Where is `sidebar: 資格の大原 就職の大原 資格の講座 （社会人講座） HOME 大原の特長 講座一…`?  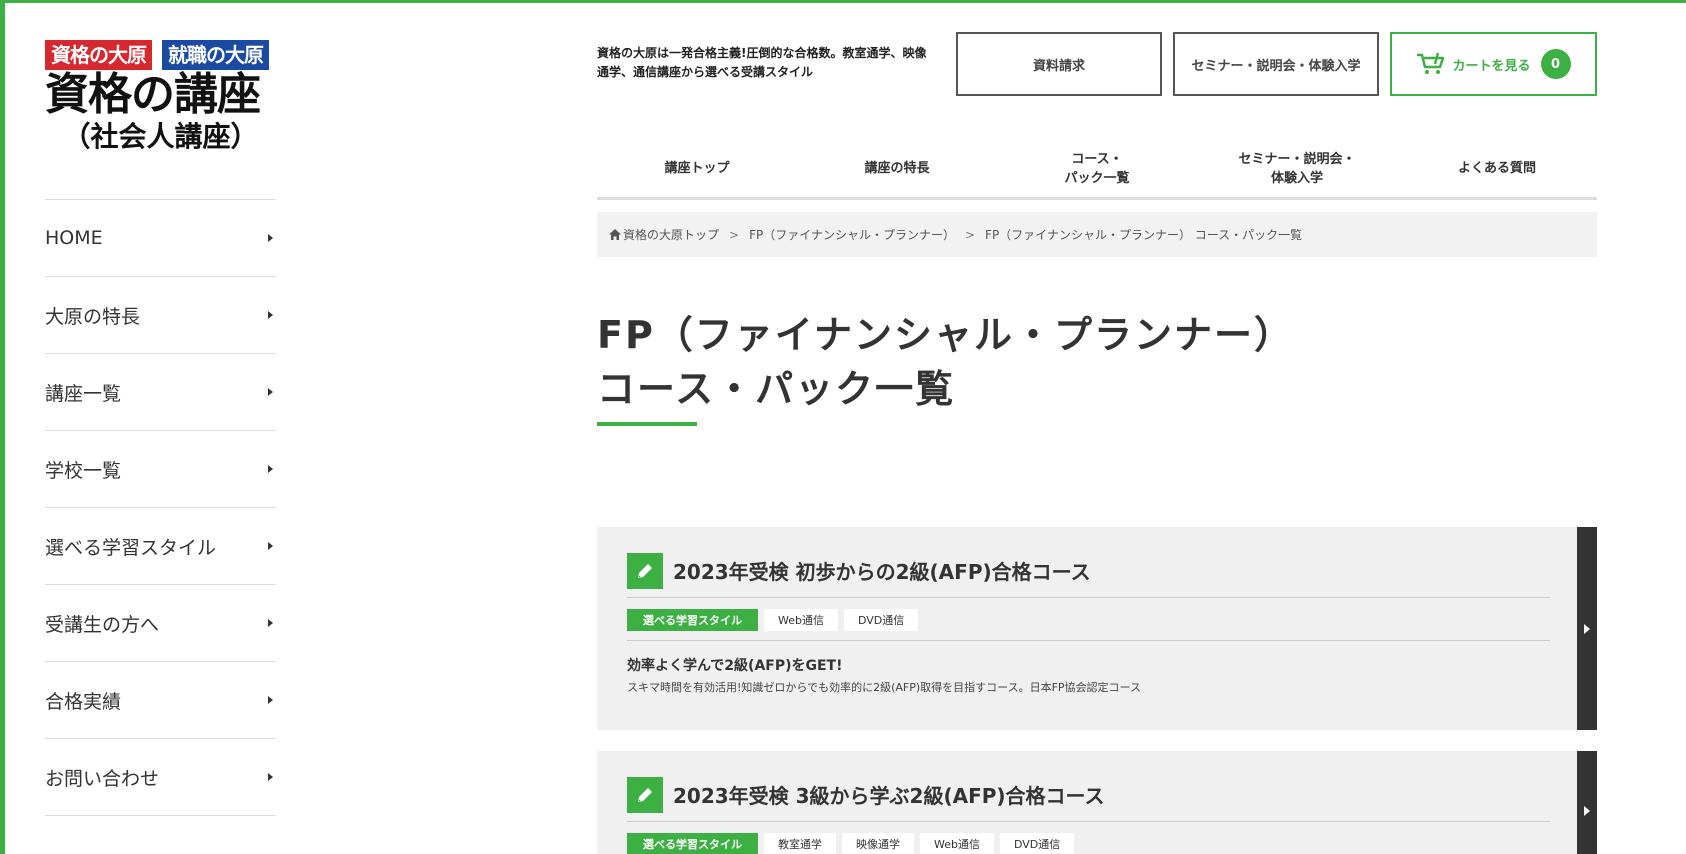 sidebar: 資格の大原 就職の大原 資格の講座 （社会人講座） HOME 大原の特長 講座一… is located at coordinates (160, 428).